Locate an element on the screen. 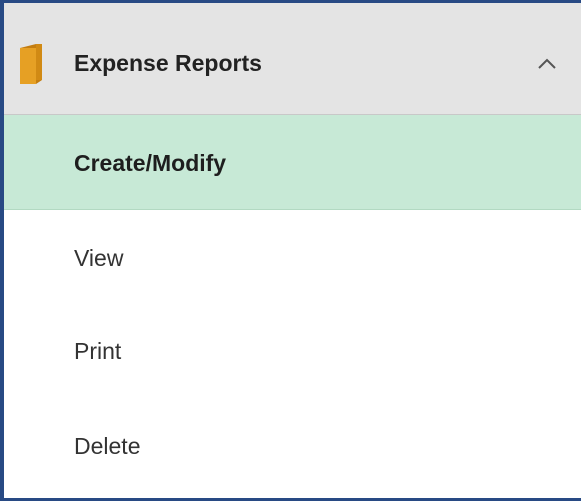 This screenshot has height=501, width=581. menu-item-label: Print is located at coordinates (98, 351).